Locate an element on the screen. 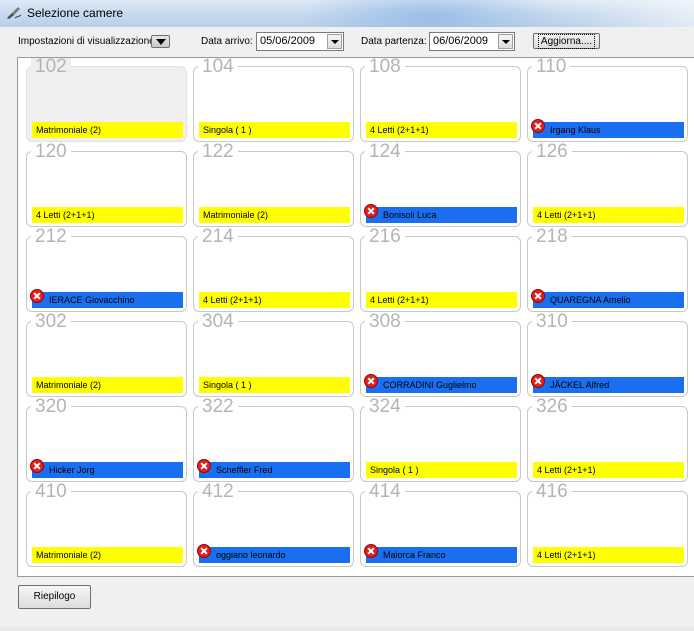 This screenshot has width=694, height=631. title-bar: Selezione camere is located at coordinates (347, 13).